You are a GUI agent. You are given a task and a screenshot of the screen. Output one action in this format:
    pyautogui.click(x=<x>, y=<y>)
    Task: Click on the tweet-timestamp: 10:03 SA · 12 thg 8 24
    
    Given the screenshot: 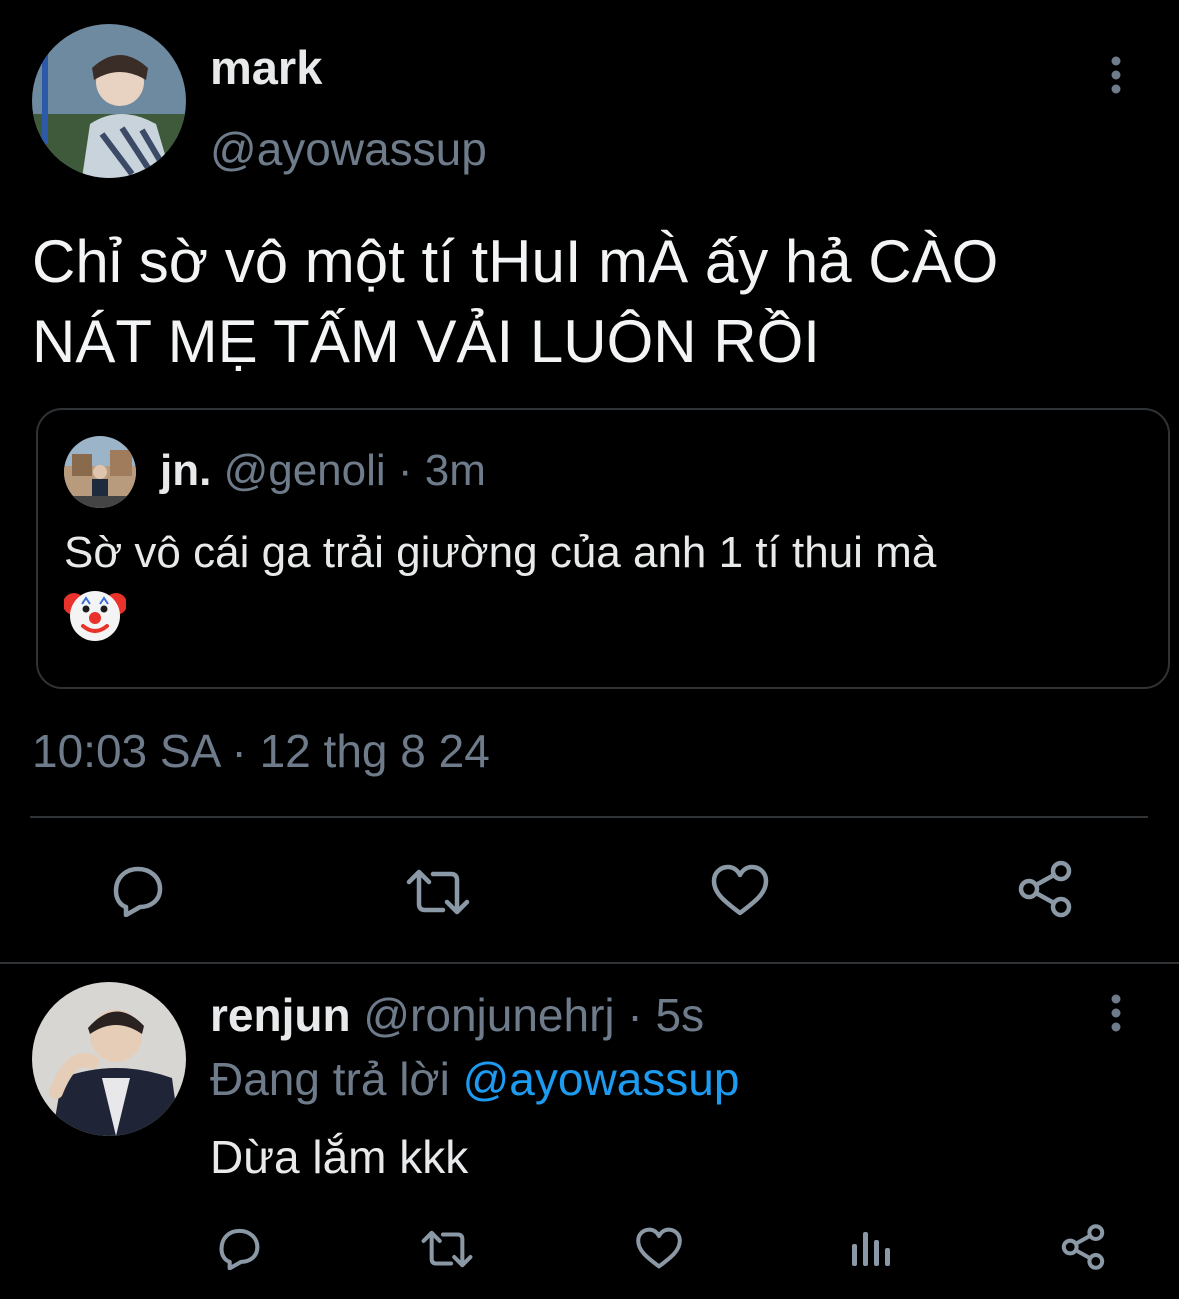 What is the action you would take?
    pyautogui.click(x=261, y=751)
    